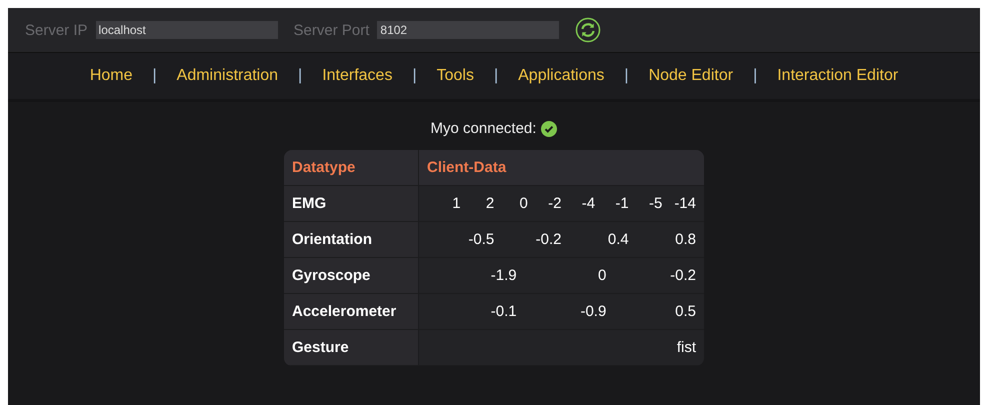 The image size is (987, 405). Describe the element at coordinates (56, 30) in the screenshot. I see `server-ip-label: Server IP` at that location.